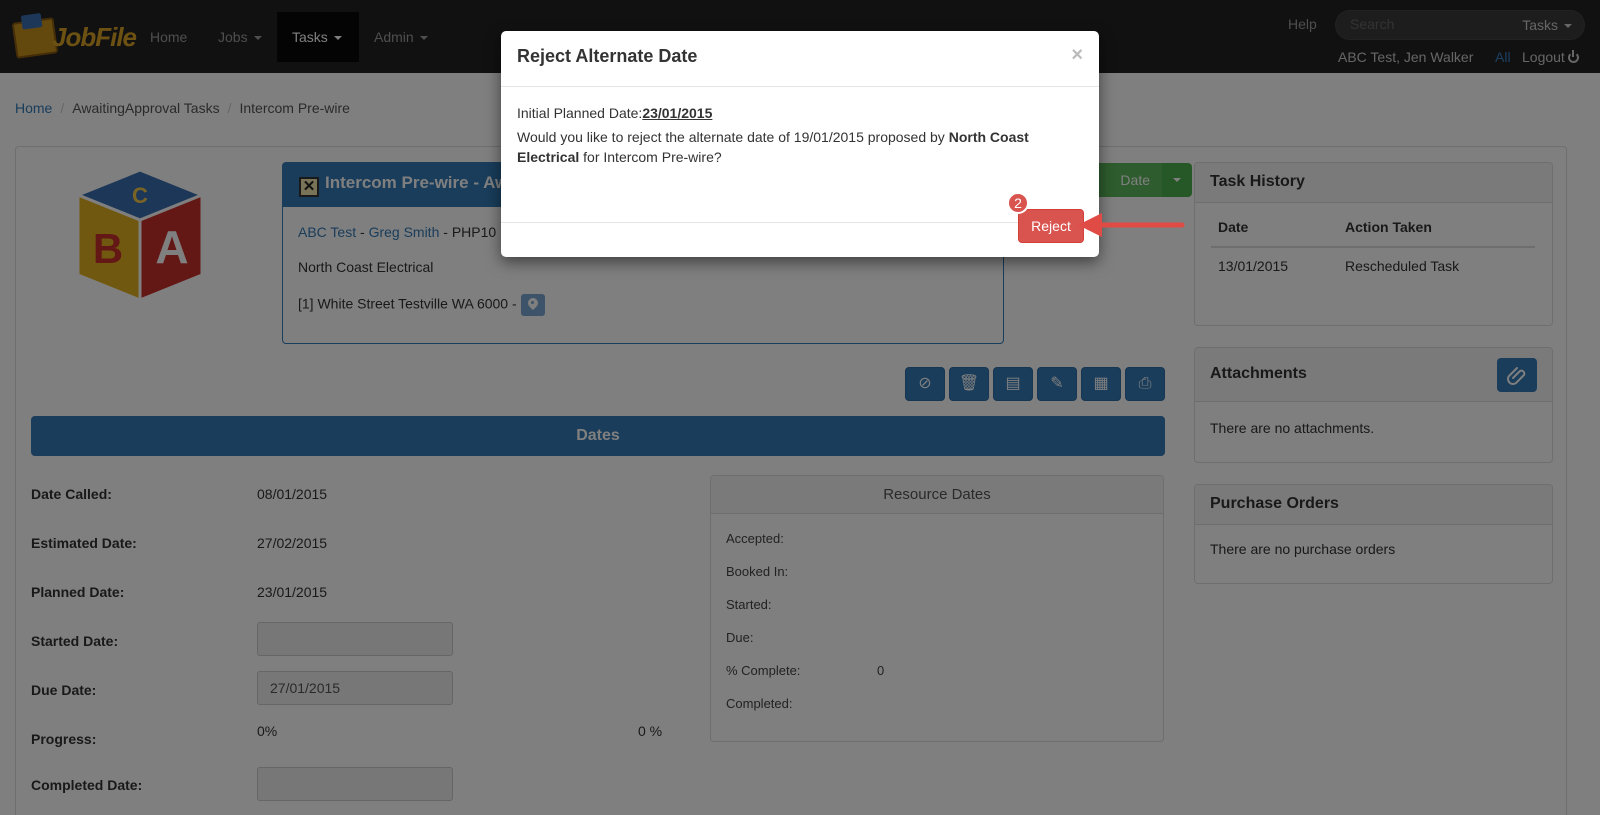 The image size is (1600, 815). Describe the element at coordinates (580, 113) in the screenshot. I see `initial-date-label: Initial Planned Date:` at that location.